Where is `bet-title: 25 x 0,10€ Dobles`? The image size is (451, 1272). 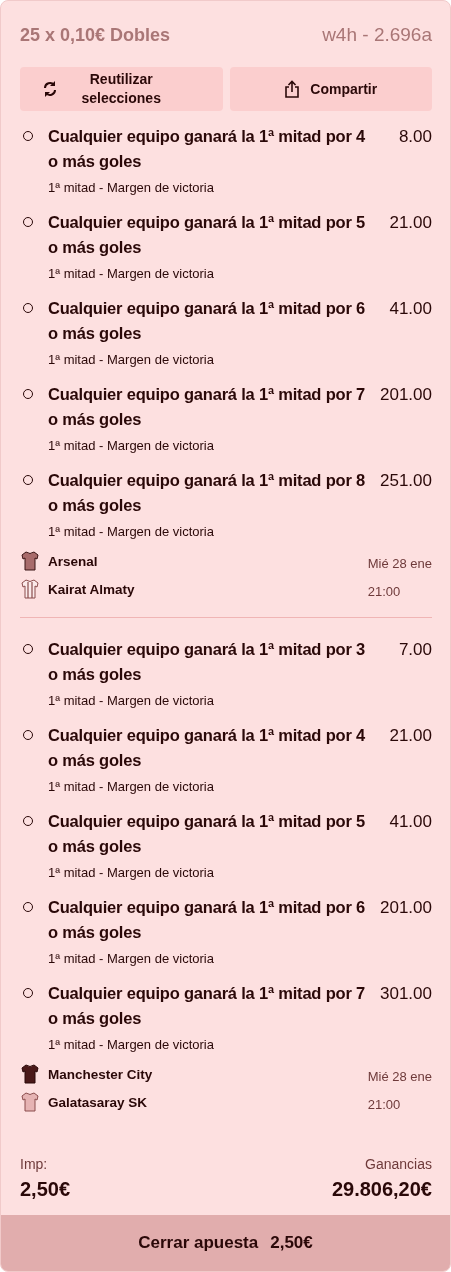 bet-title: 25 x 0,10€ Dobles is located at coordinates (95, 35).